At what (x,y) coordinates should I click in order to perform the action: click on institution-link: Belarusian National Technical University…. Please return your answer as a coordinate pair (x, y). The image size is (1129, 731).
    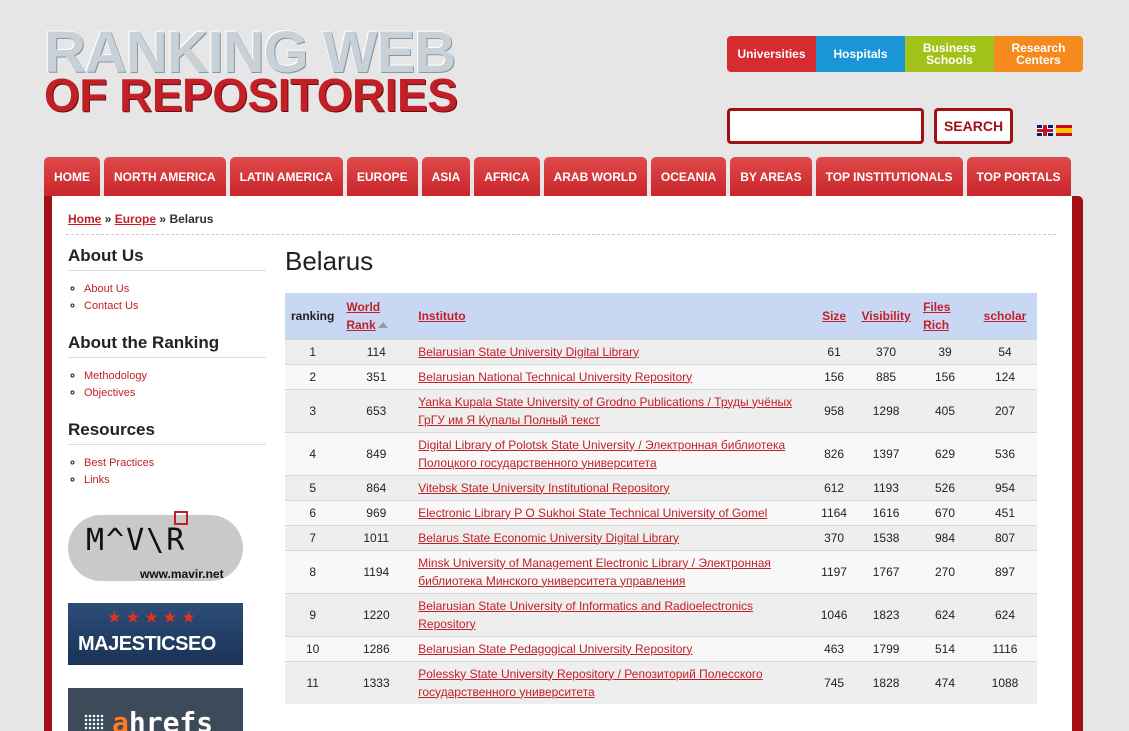
    Looking at the image, I should click on (555, 377).